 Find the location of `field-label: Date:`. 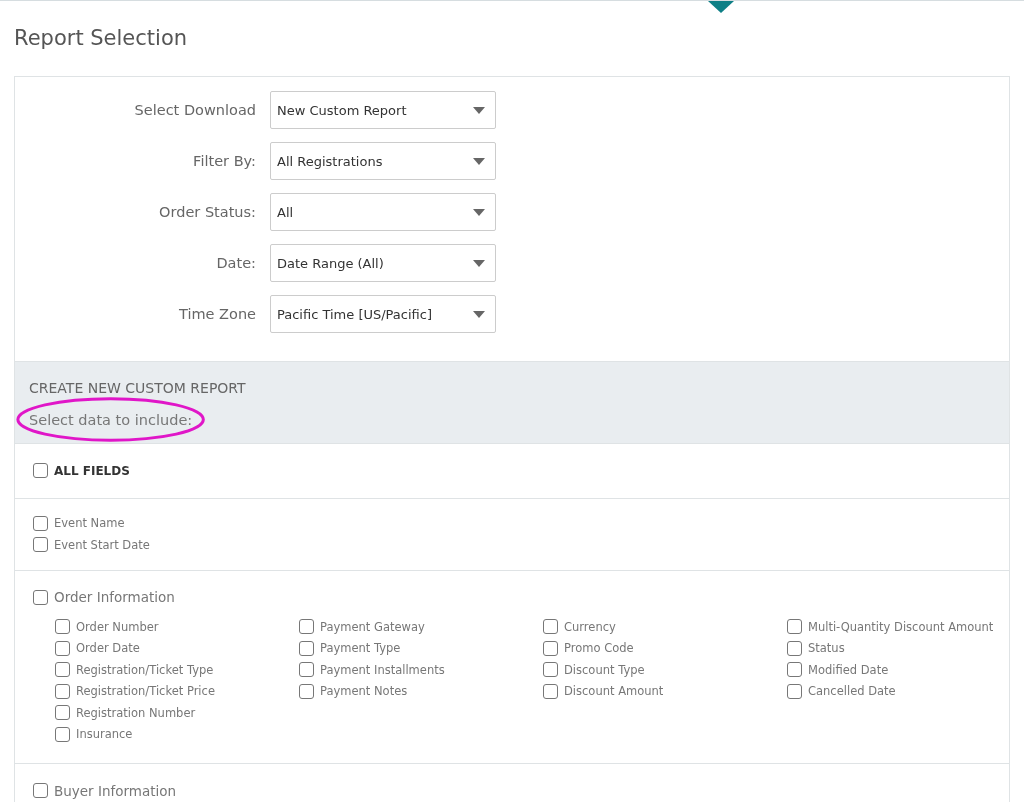

field-label: Date: is located at coordinates (235, 263).